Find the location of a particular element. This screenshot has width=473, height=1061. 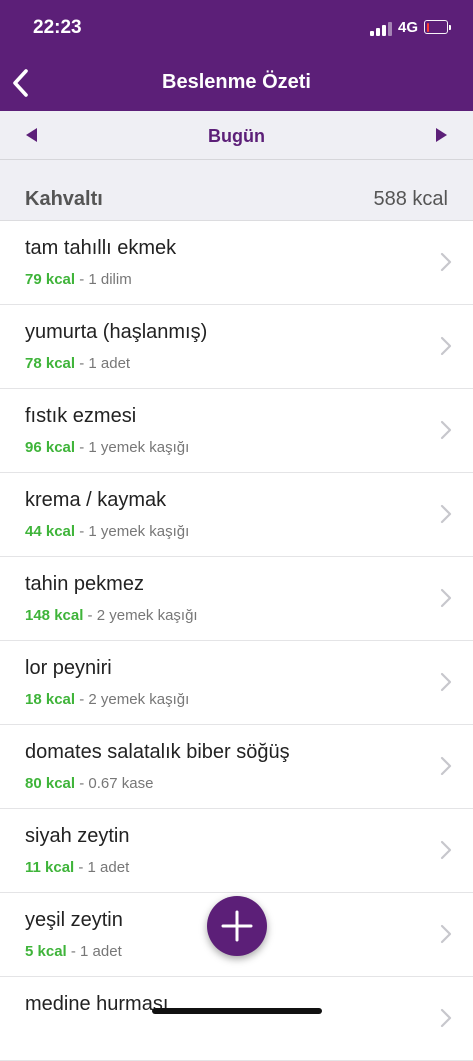

food-meta: 5 kcal - 1 adet is located at coordinates (73, 951).